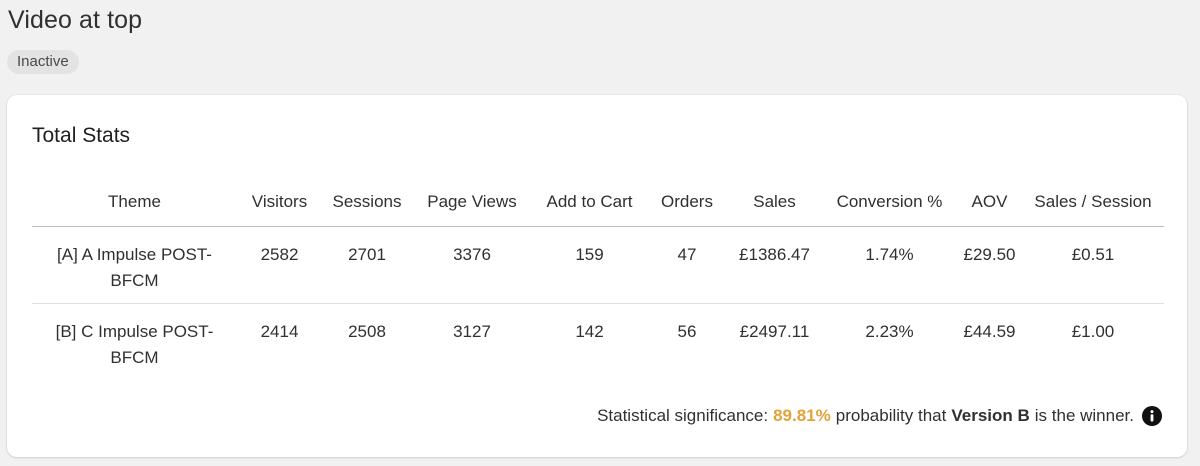 Image resolution: width=1200 pixels, height=466 pixels. I want to click on column-header-sales-per-session: Sales / Session, so click(1093, 202).